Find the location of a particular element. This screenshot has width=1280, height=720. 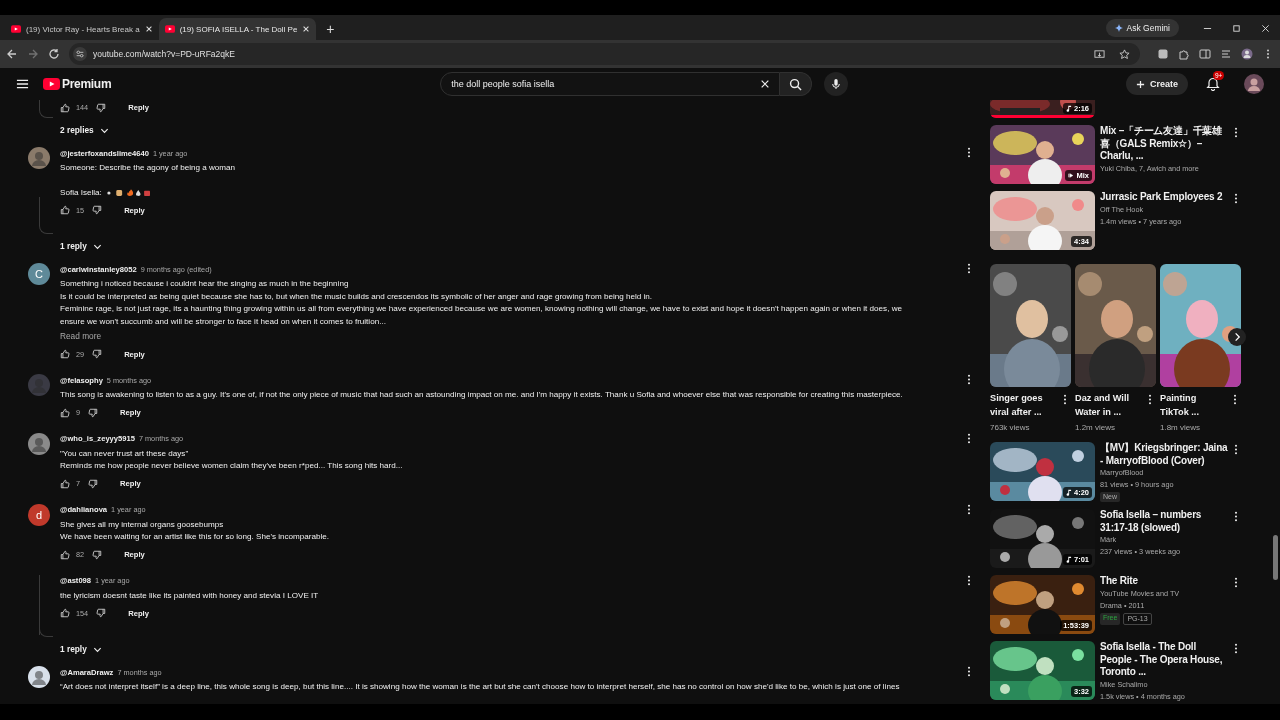

extension-icon is located at coordinates (1163, 54).